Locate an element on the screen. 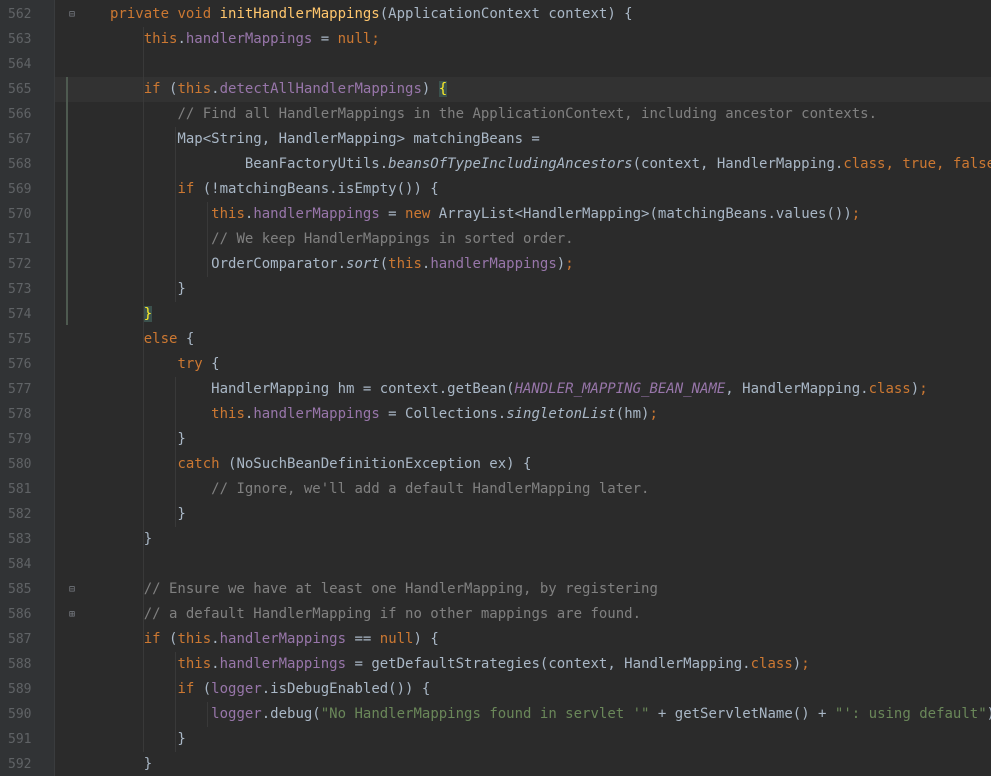  line-number: 589 is located at coordinates (21, 689).